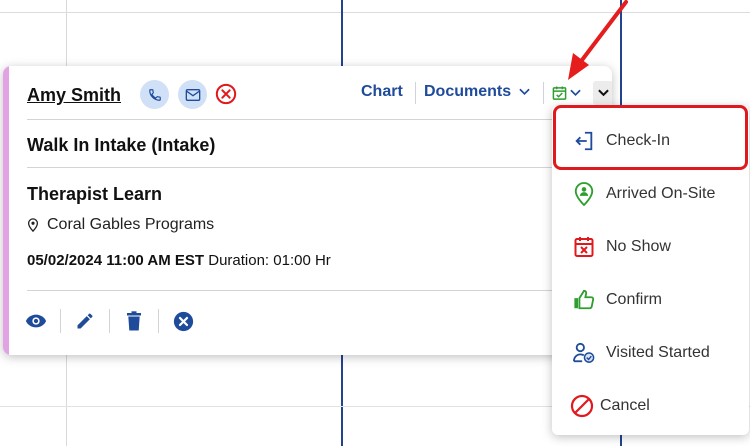 The image size is (750, 446). I want to click on email-button, so click(192, 94).